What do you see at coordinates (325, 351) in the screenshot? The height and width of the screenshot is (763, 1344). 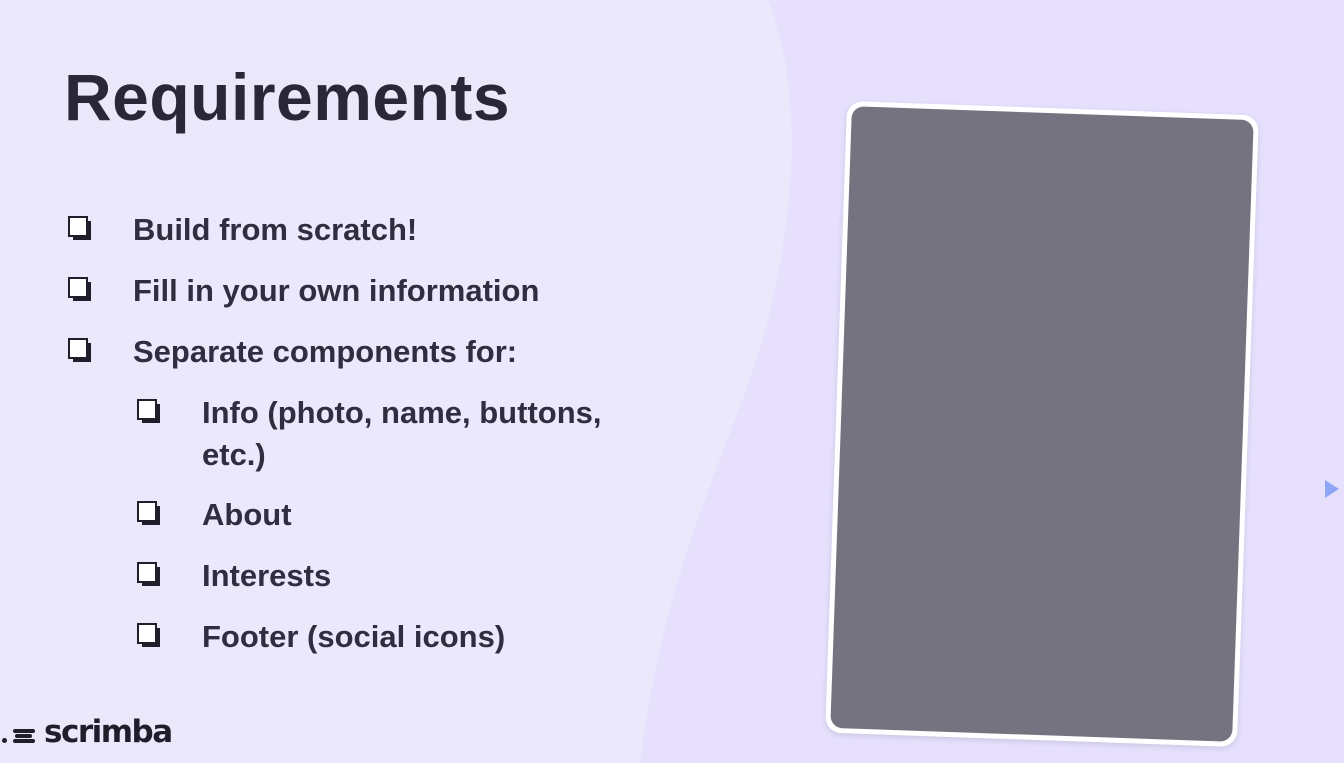 I see `list-item-label: Separate components for:` at bounding box center [325, 351].